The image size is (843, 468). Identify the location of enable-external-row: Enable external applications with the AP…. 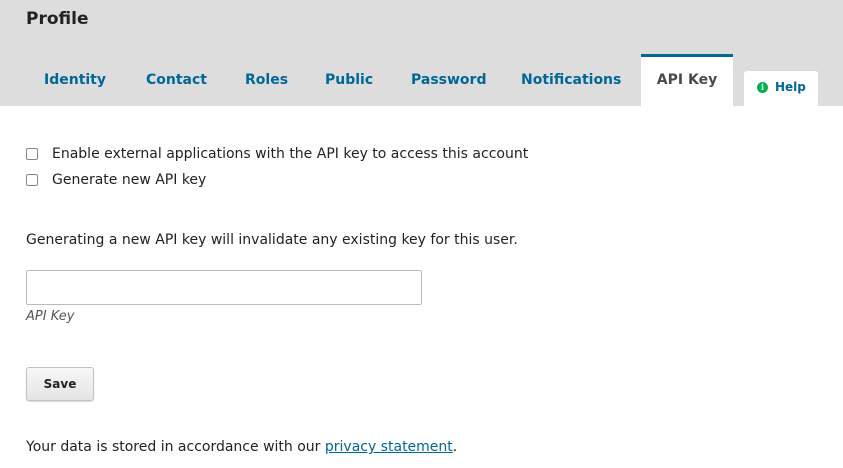
(277, 154).